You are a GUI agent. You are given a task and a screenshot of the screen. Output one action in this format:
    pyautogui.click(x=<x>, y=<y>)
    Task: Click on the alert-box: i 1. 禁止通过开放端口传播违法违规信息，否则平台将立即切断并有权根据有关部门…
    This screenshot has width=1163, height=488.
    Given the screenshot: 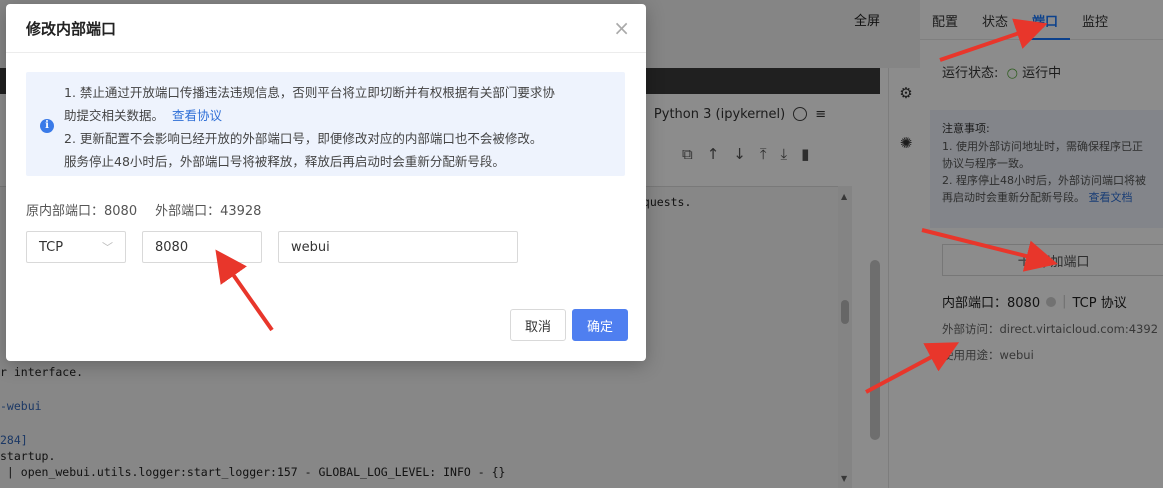 What is the action you would take?
    pyautogui.click(x=325, y=124)
    